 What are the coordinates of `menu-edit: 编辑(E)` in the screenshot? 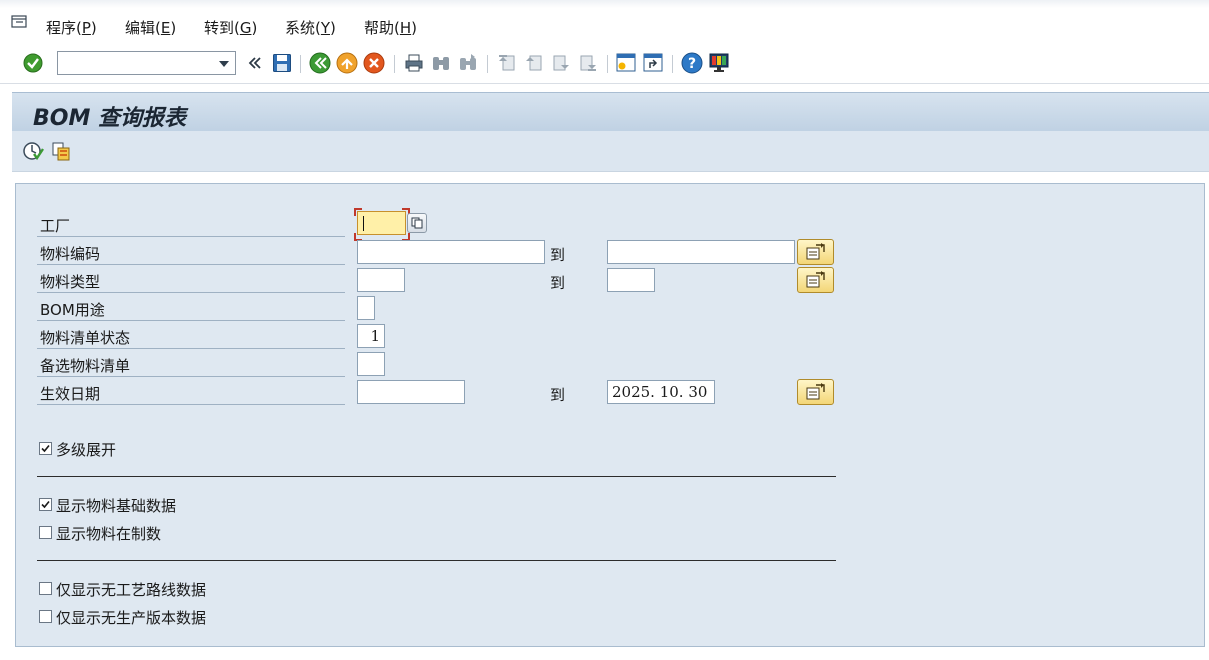 It's located at (150, 27).